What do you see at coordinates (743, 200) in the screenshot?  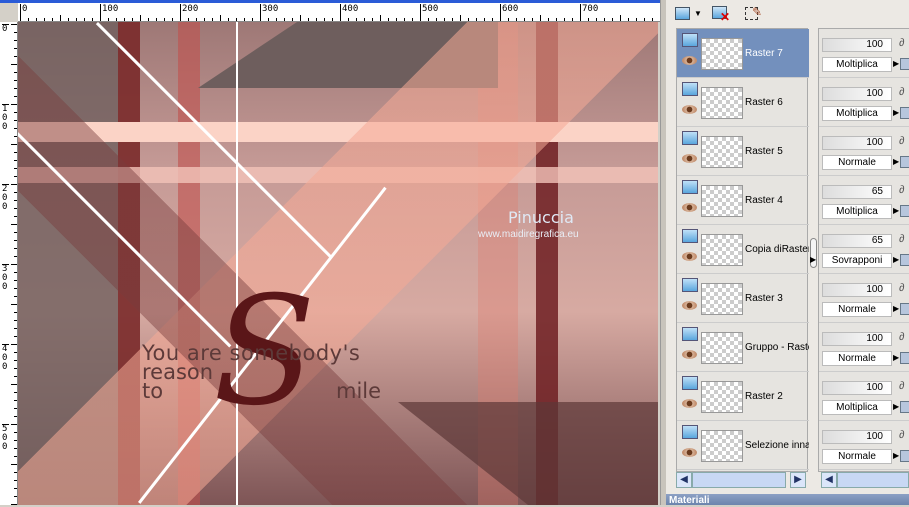 I see `layer-row: Raster 4` at bounding box center [743, 200].